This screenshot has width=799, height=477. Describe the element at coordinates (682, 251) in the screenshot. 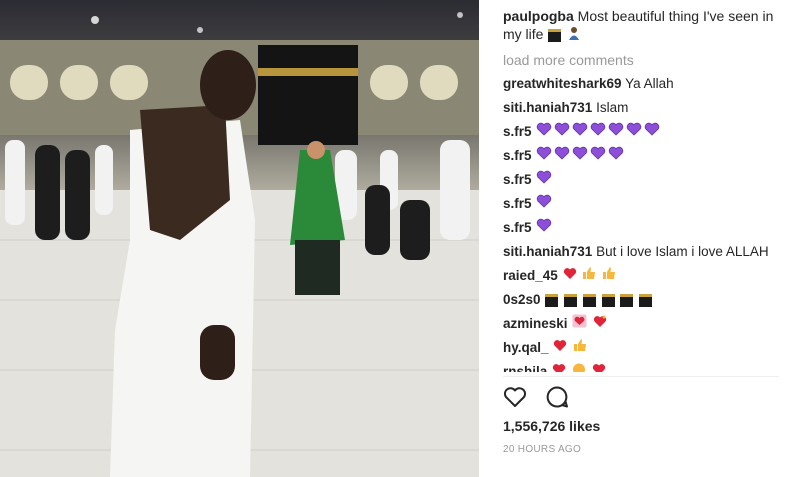

I see `comment-text: But i love Islam i love ALLAH` at that location.